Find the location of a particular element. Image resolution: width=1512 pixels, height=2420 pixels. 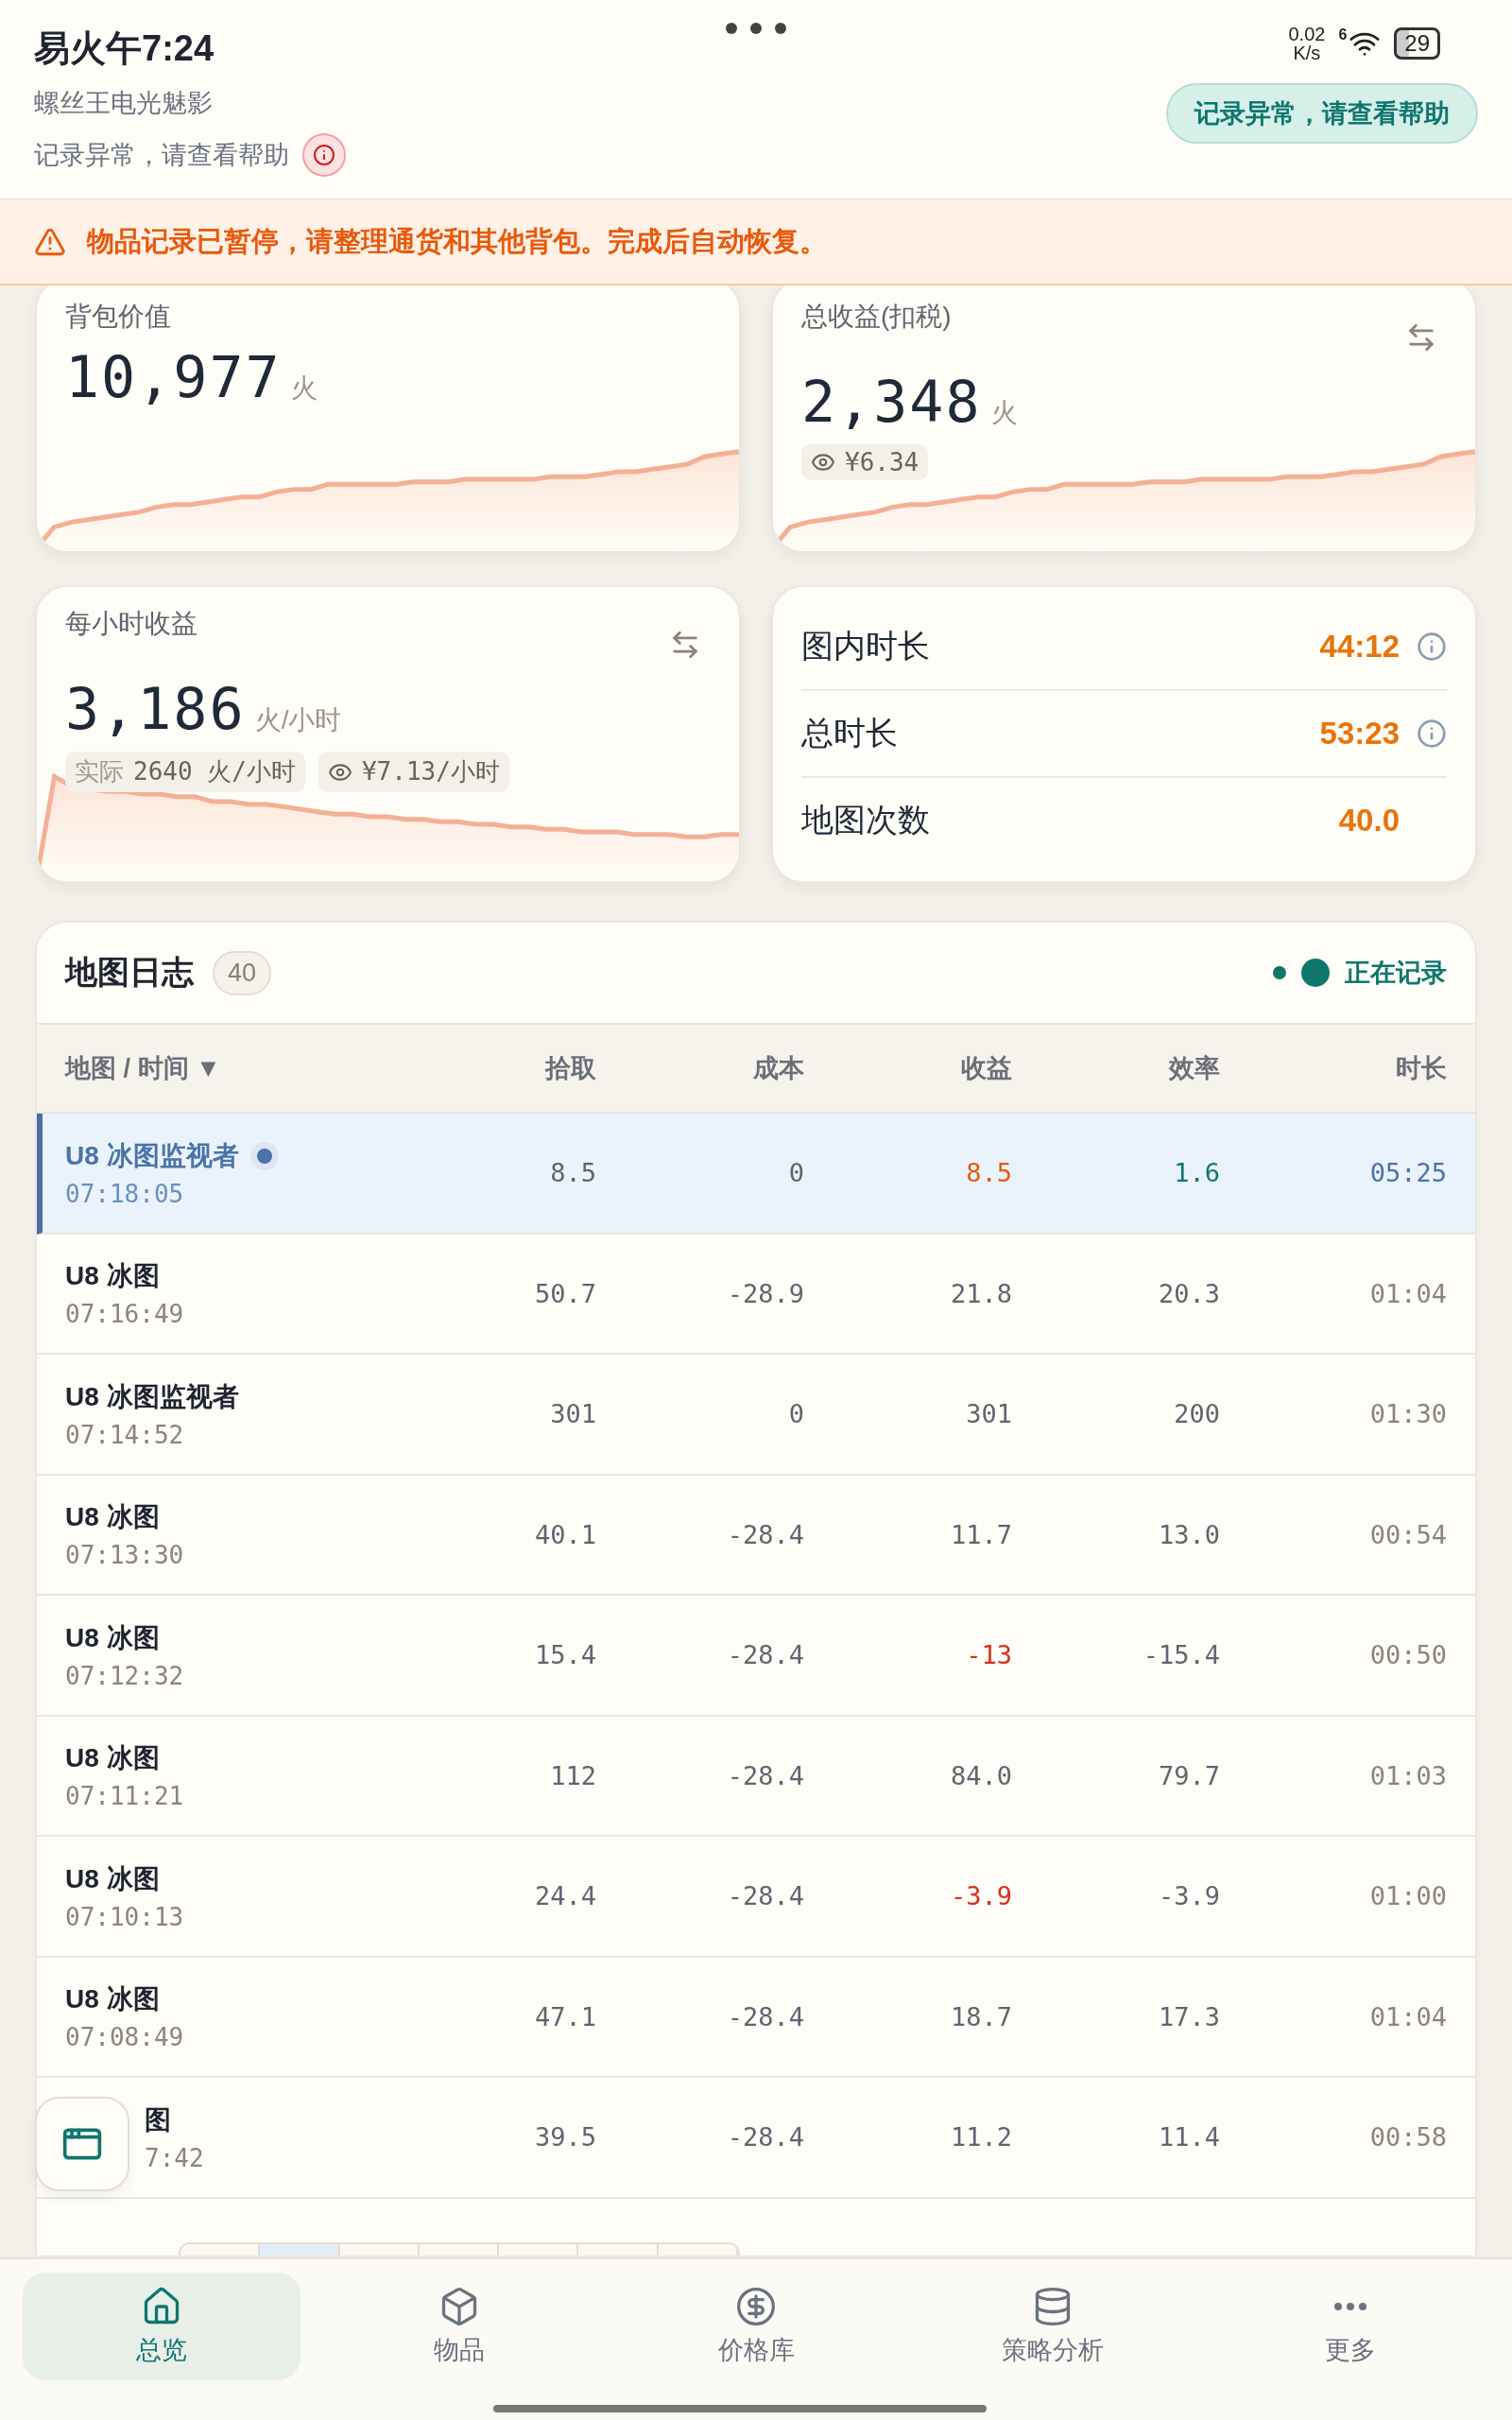

log-row: U8 冰图 07:13:30 40.1 -28.4 11.7 13.0 00:54 is located at coordinates (756, 1535).